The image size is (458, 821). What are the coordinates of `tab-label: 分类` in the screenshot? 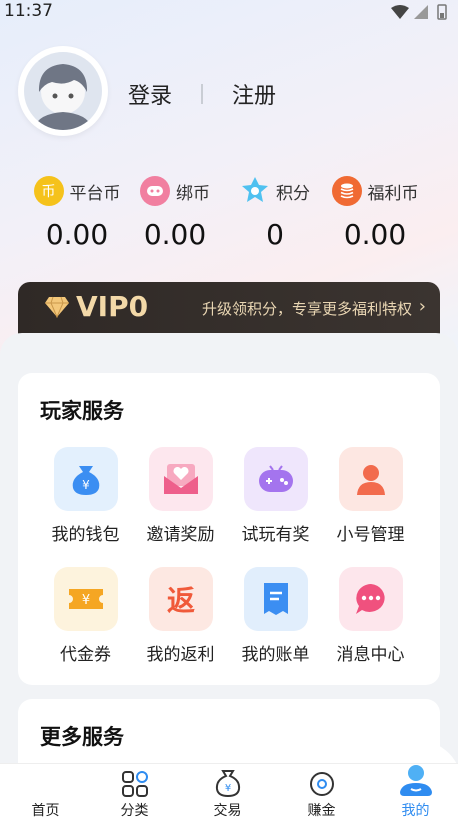 It's located at (134, 811).